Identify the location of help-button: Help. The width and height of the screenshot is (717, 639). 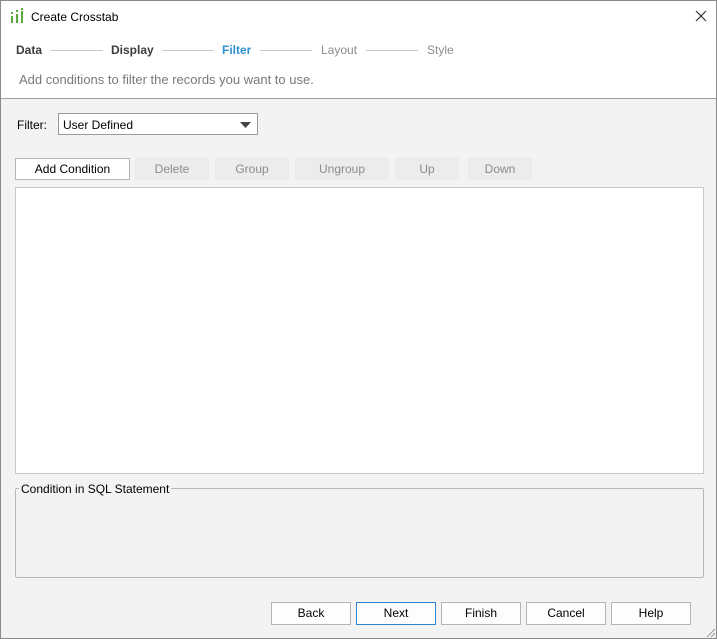
(651, 613).